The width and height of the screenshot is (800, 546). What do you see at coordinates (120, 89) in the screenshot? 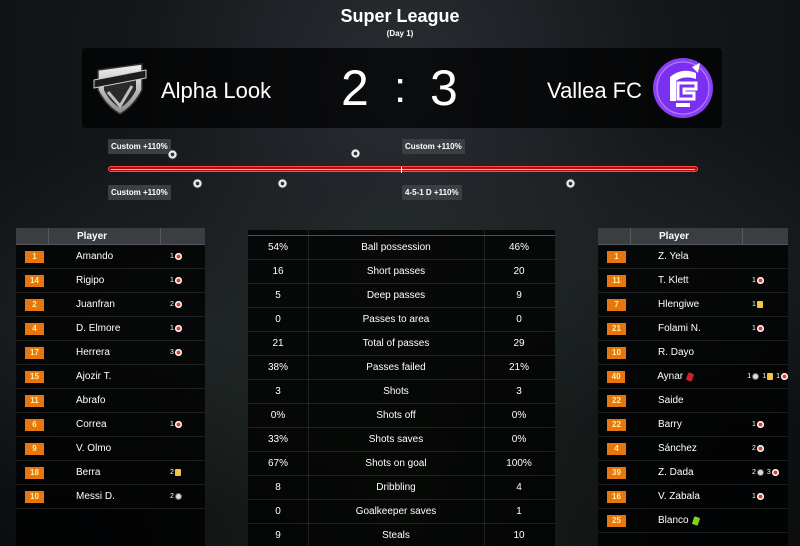
I see `alpha-look-crest-icon` at bounding box center [120, 89].